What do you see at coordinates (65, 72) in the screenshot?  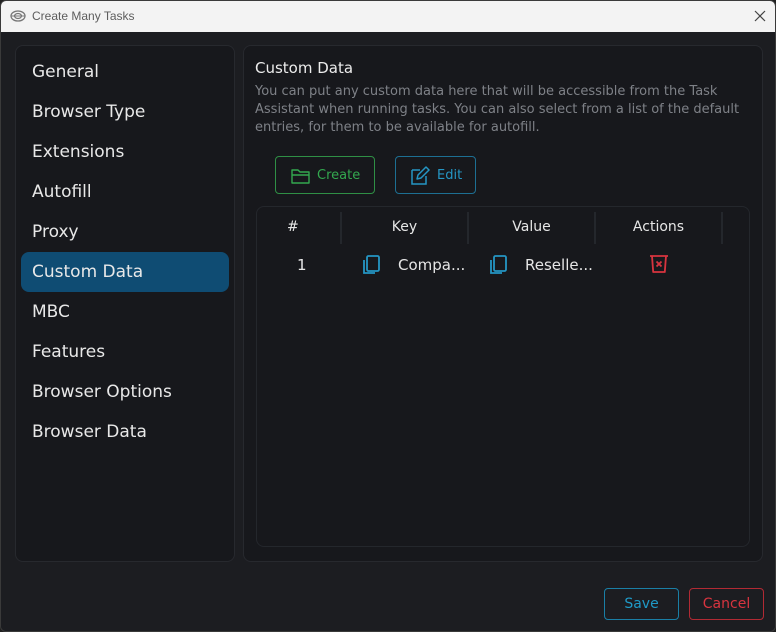 I see `sidebar-item-label: General` at bounding box center [65, 72].